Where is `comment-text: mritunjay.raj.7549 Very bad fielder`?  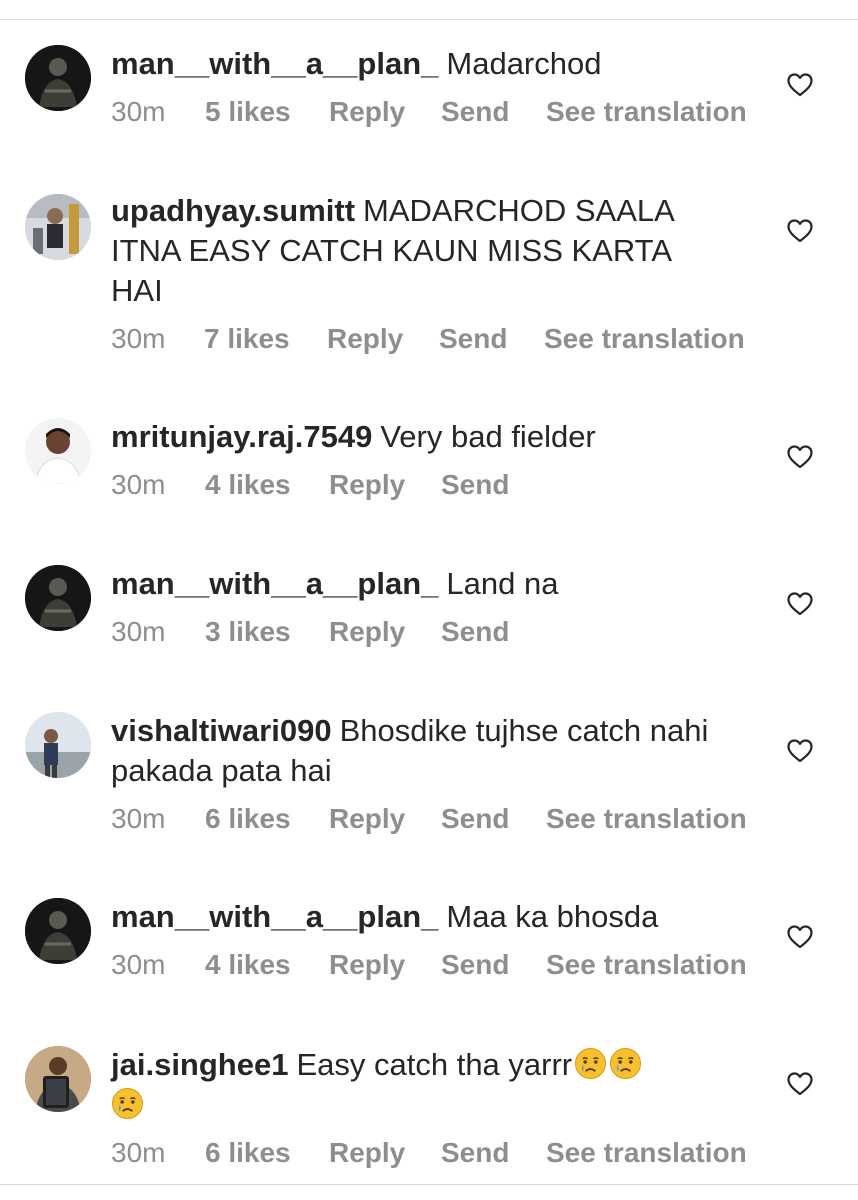 comment-text: mritunjay.raj.7549 Very bad fielder is located at coordinates (431, 437).